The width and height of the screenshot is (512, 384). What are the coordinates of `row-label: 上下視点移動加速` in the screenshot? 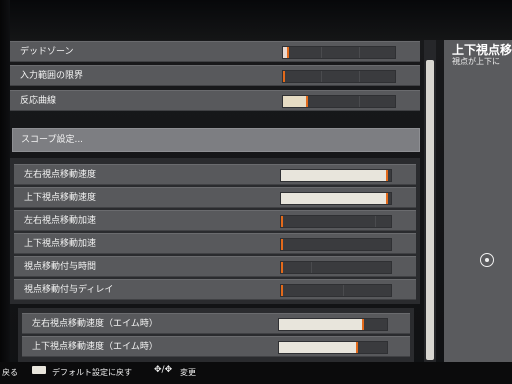 It's located at (60, 244).